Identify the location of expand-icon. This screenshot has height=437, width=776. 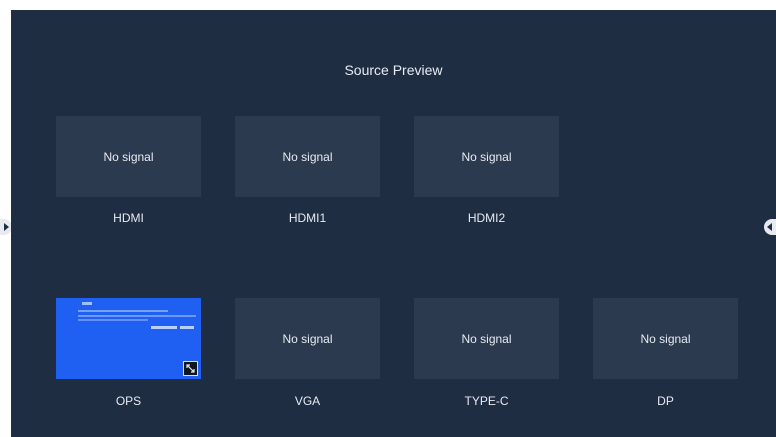
(190, 368).